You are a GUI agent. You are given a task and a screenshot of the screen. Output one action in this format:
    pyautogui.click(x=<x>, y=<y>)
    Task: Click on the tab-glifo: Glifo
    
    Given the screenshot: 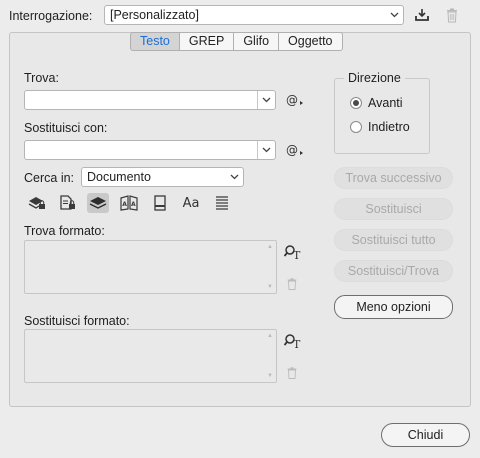 What is the action you would take?
    pyautogui.click(x=257, y=41)
    